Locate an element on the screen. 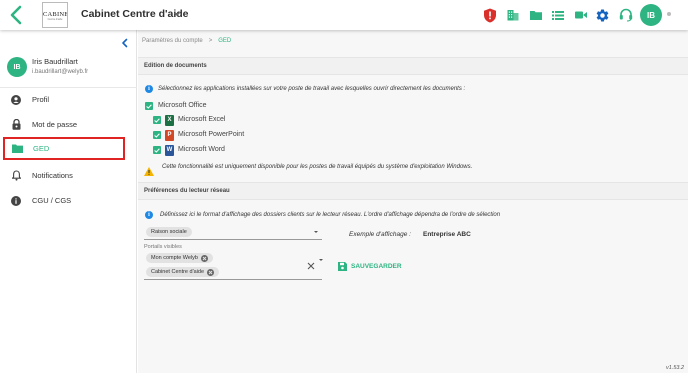  back-arrow-icon is located at coordinates (17, 15).